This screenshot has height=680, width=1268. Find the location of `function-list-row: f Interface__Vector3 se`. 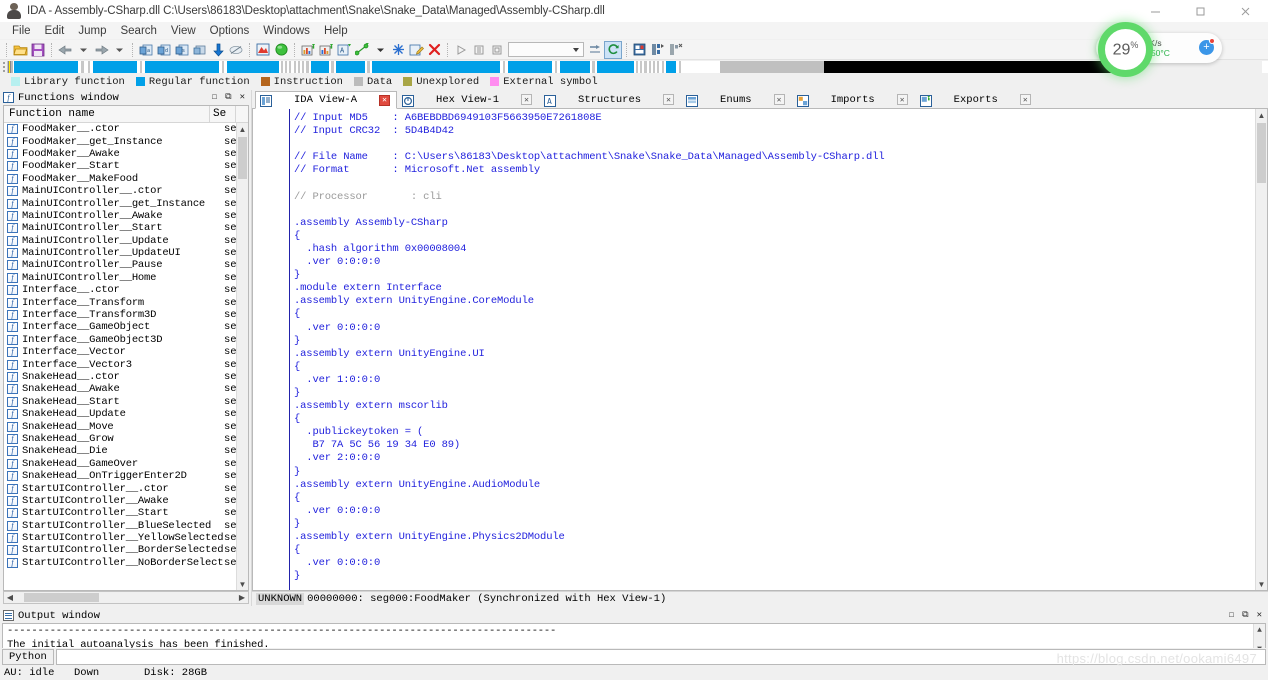

function-list-row: f Interface__Vector3 se is located at coordinates (126, 364).